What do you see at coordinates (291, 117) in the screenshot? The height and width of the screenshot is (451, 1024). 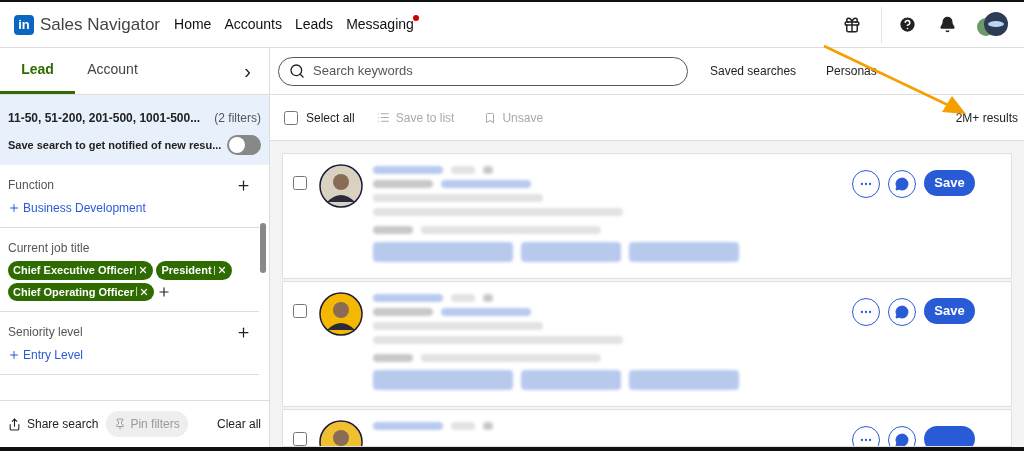 I see `select-all-checkbox` at bounding box center [291, 117].